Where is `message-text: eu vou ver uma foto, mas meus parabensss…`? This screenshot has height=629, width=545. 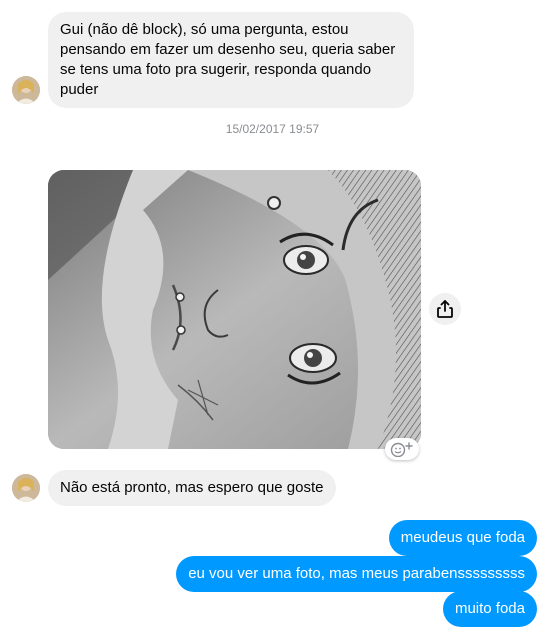
message-text: eu vou ver uma foto, mas meus parabensss… is located at coordinates (356, 573).